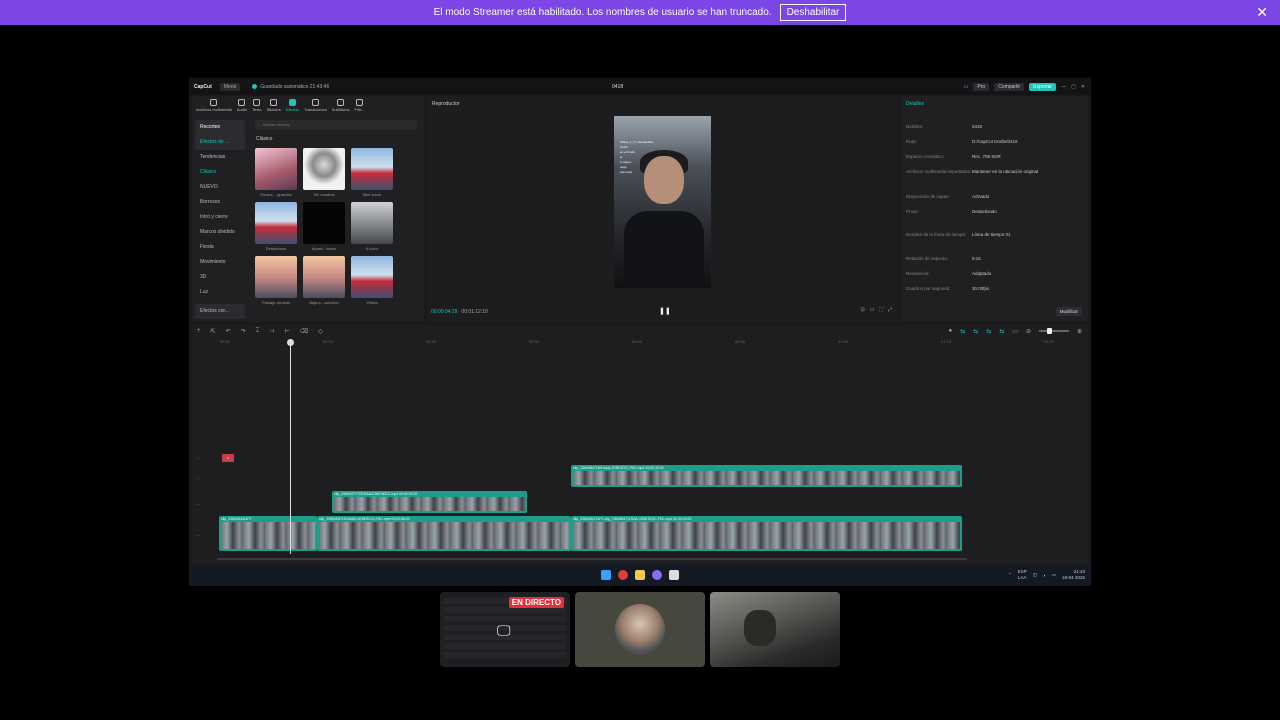 The image size is (1280, 720). Describe the element at coordinates (341, 106) in the screenshot. I see `tab-subtitles: Subtítulos` at that location.